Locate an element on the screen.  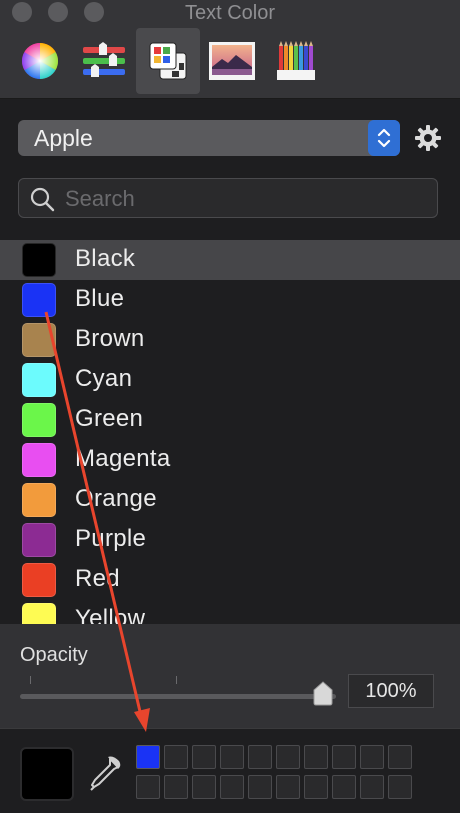
color-wheel-icon is located at coordinates (40, 61).